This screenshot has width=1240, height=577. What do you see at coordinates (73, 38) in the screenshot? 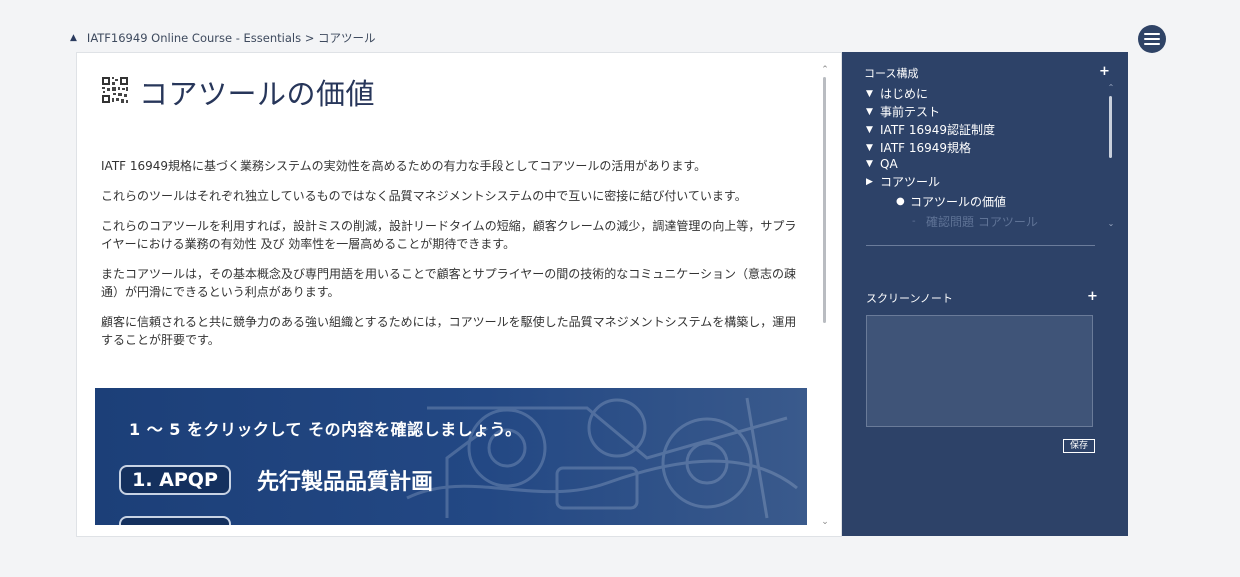
I see `triangle-up-icon: ▲` at bounding box center [73, 38].